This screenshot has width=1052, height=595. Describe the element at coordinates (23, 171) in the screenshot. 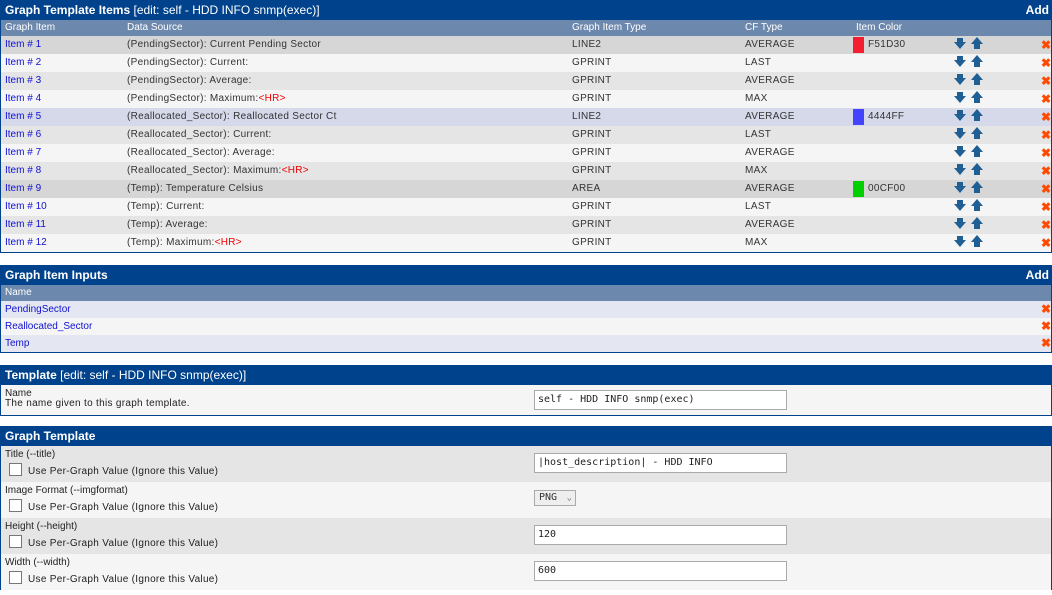

I see `graph-item-link: Item # 8` at that location.